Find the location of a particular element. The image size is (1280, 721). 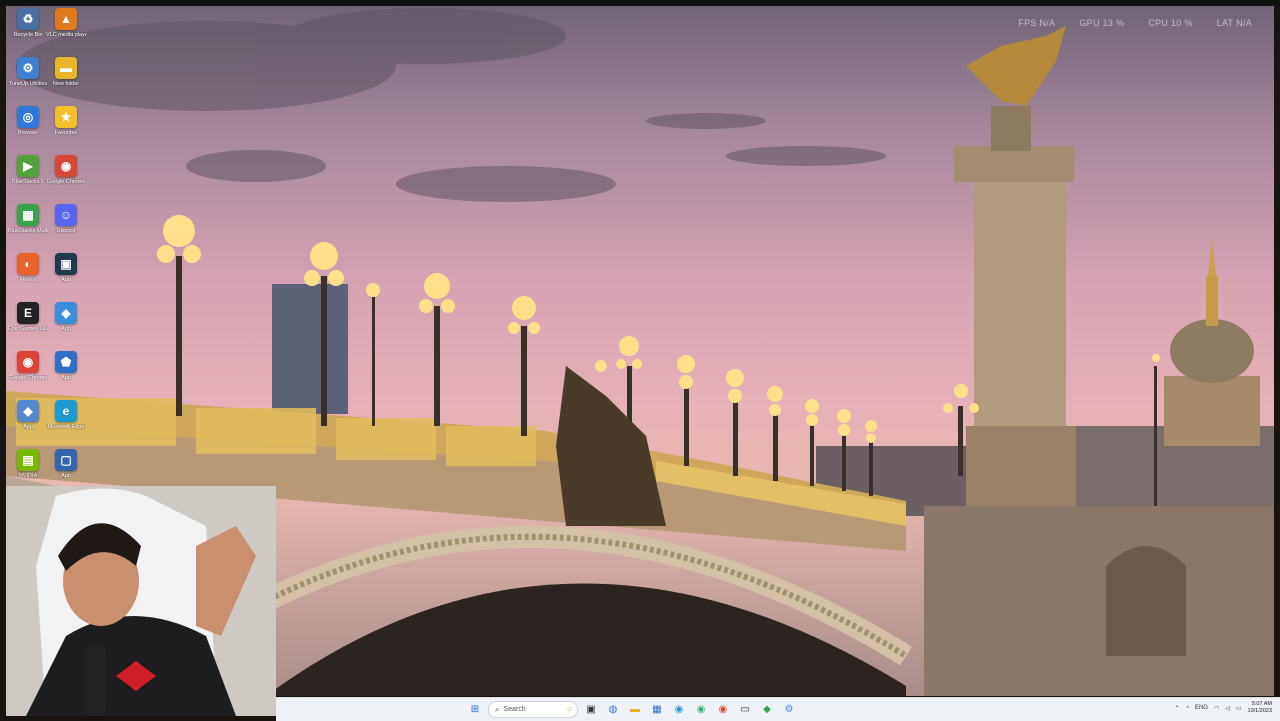

desktop-icon-shield-app: ⬟ App is located at coordinates (66, 373).